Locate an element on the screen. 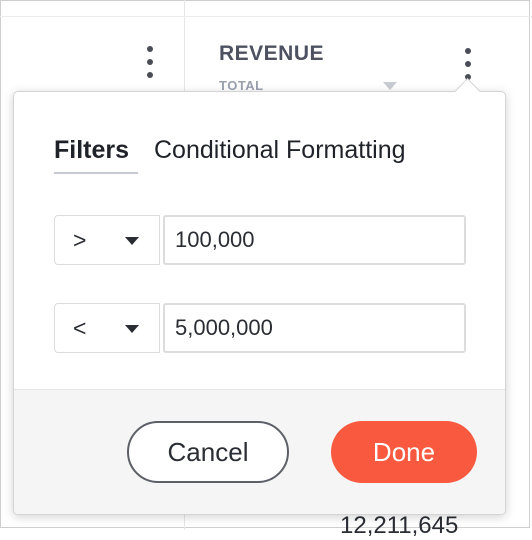 The width and height of the screenshot is (532, 540). revenue-column-menu-icon is located at coordinates (468, 65).